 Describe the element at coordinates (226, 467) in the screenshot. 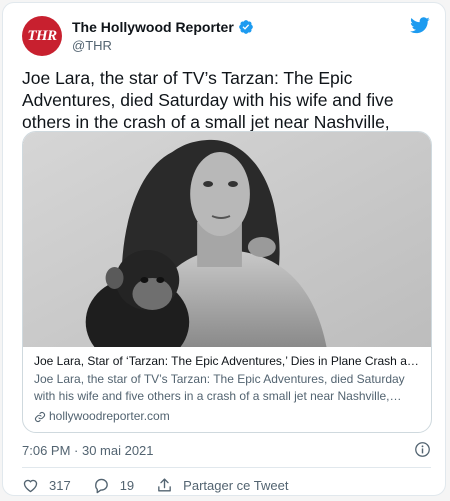

I see `divider` at that location.